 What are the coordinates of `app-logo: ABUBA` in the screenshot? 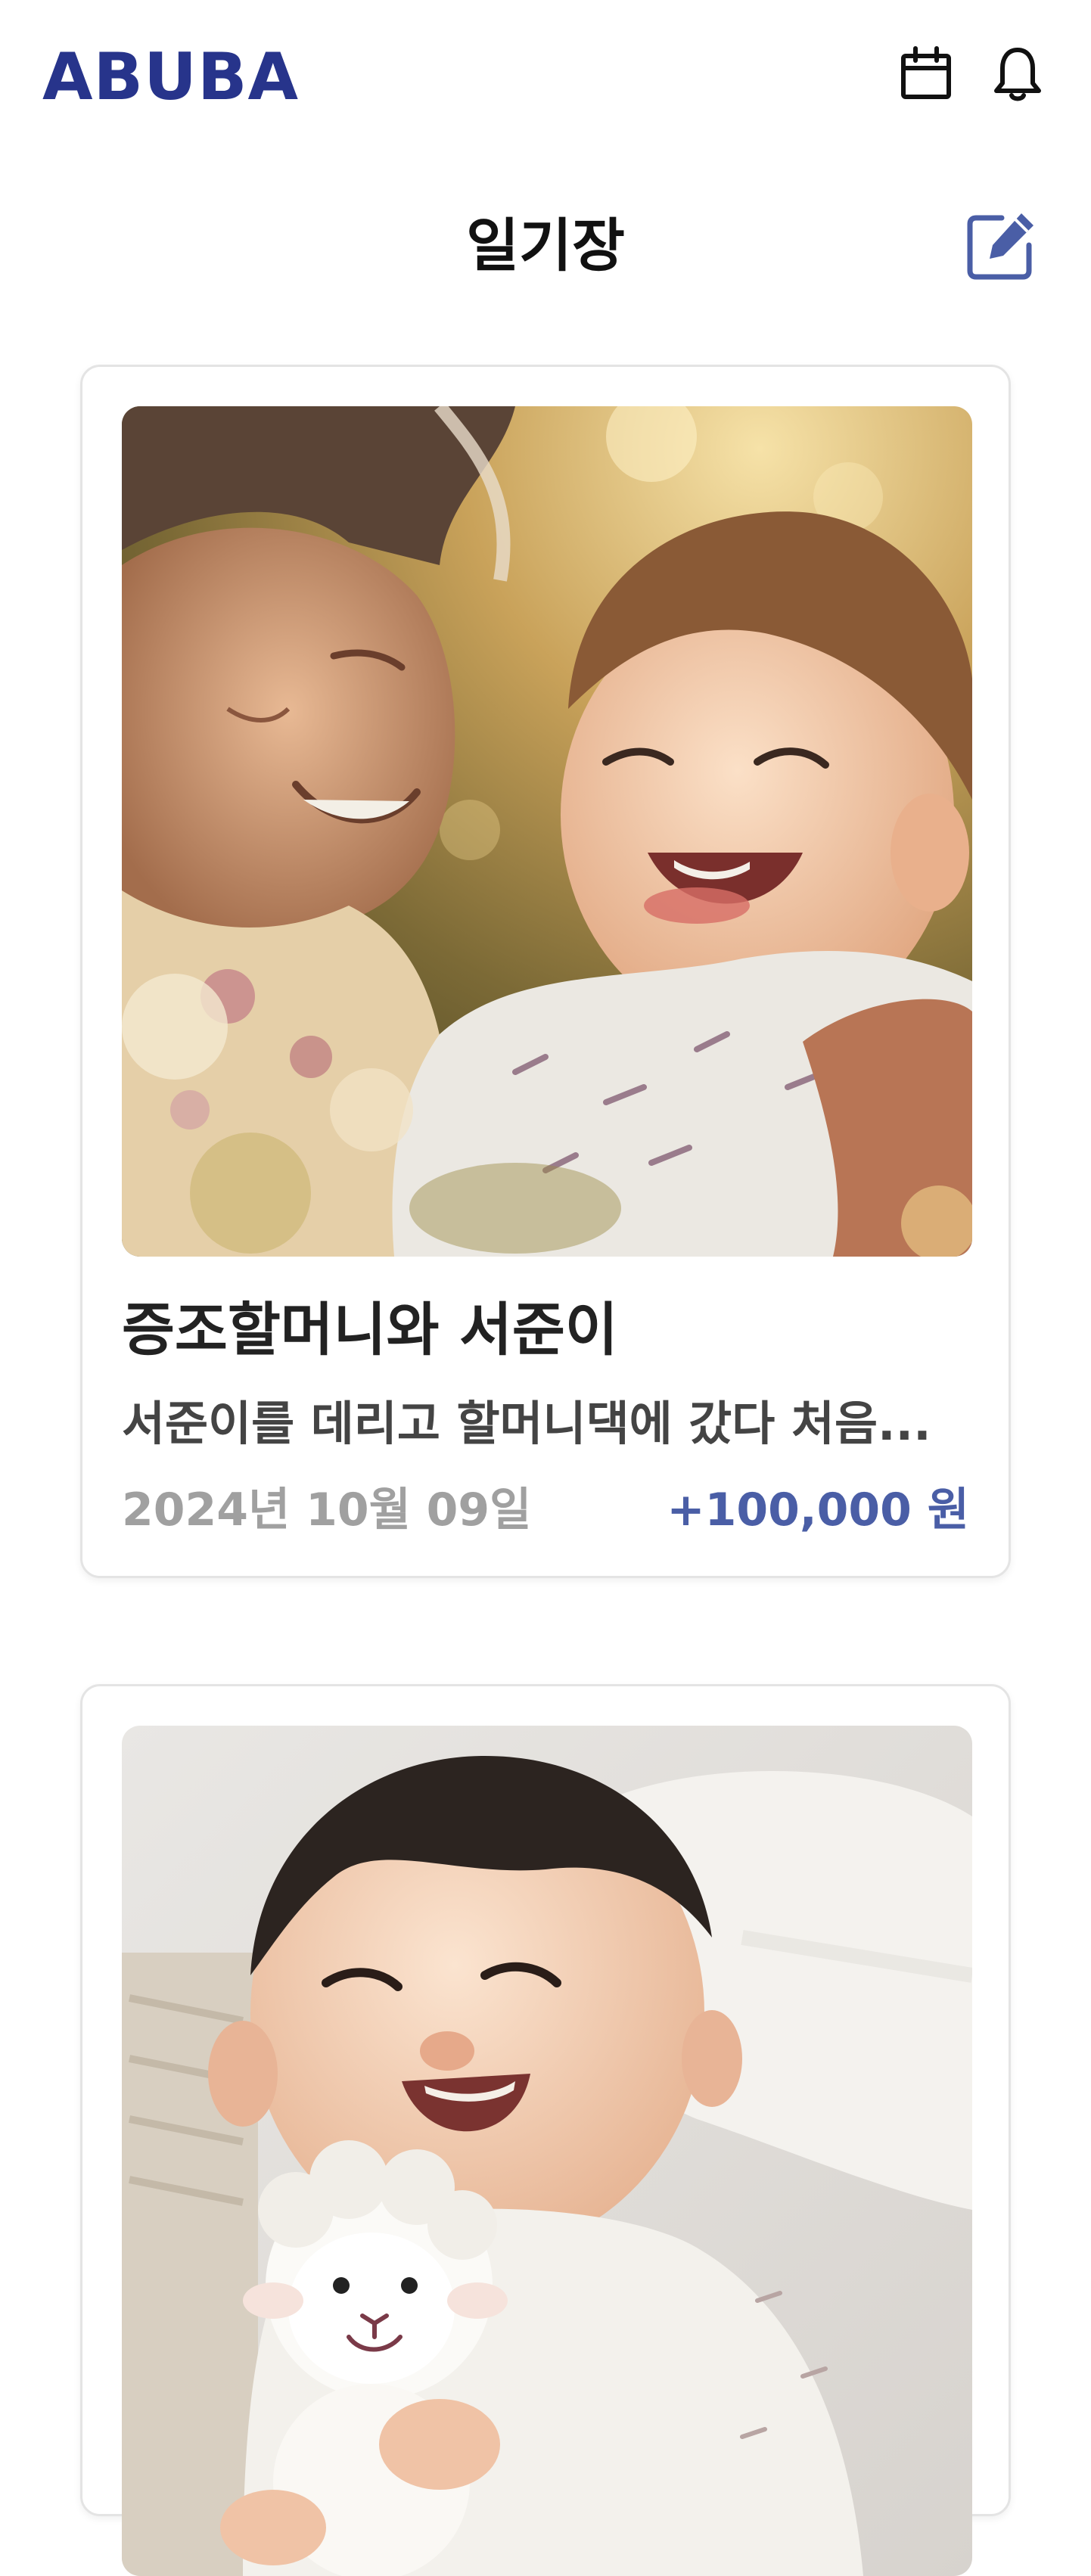 It's located at (170, 77).